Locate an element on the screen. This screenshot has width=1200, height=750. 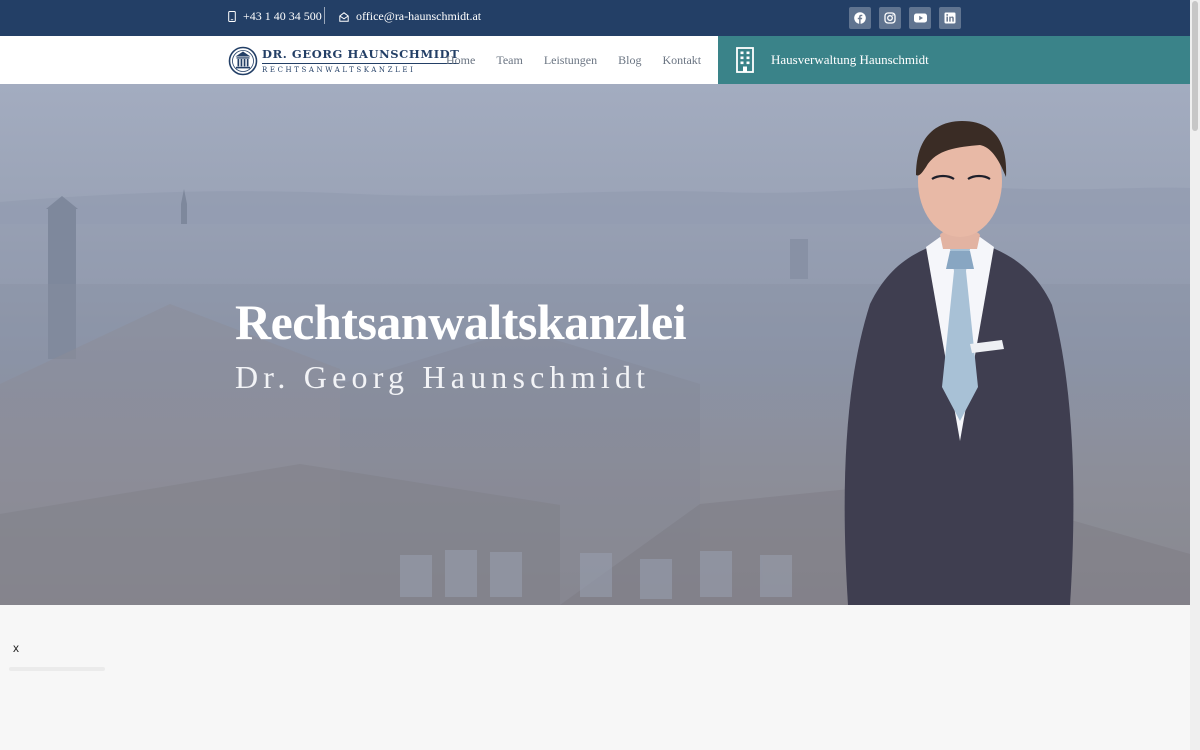
linkedin-icon is located at coordinates (950, 18).